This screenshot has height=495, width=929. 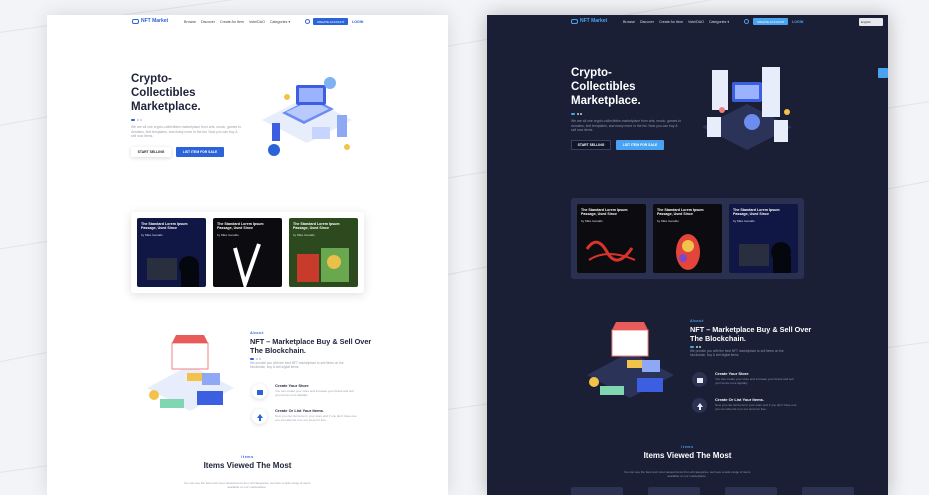 What do you see at coordinates (871, 22) in the screenshot?
I see `language-select: English` at bounding box center [871, 22].